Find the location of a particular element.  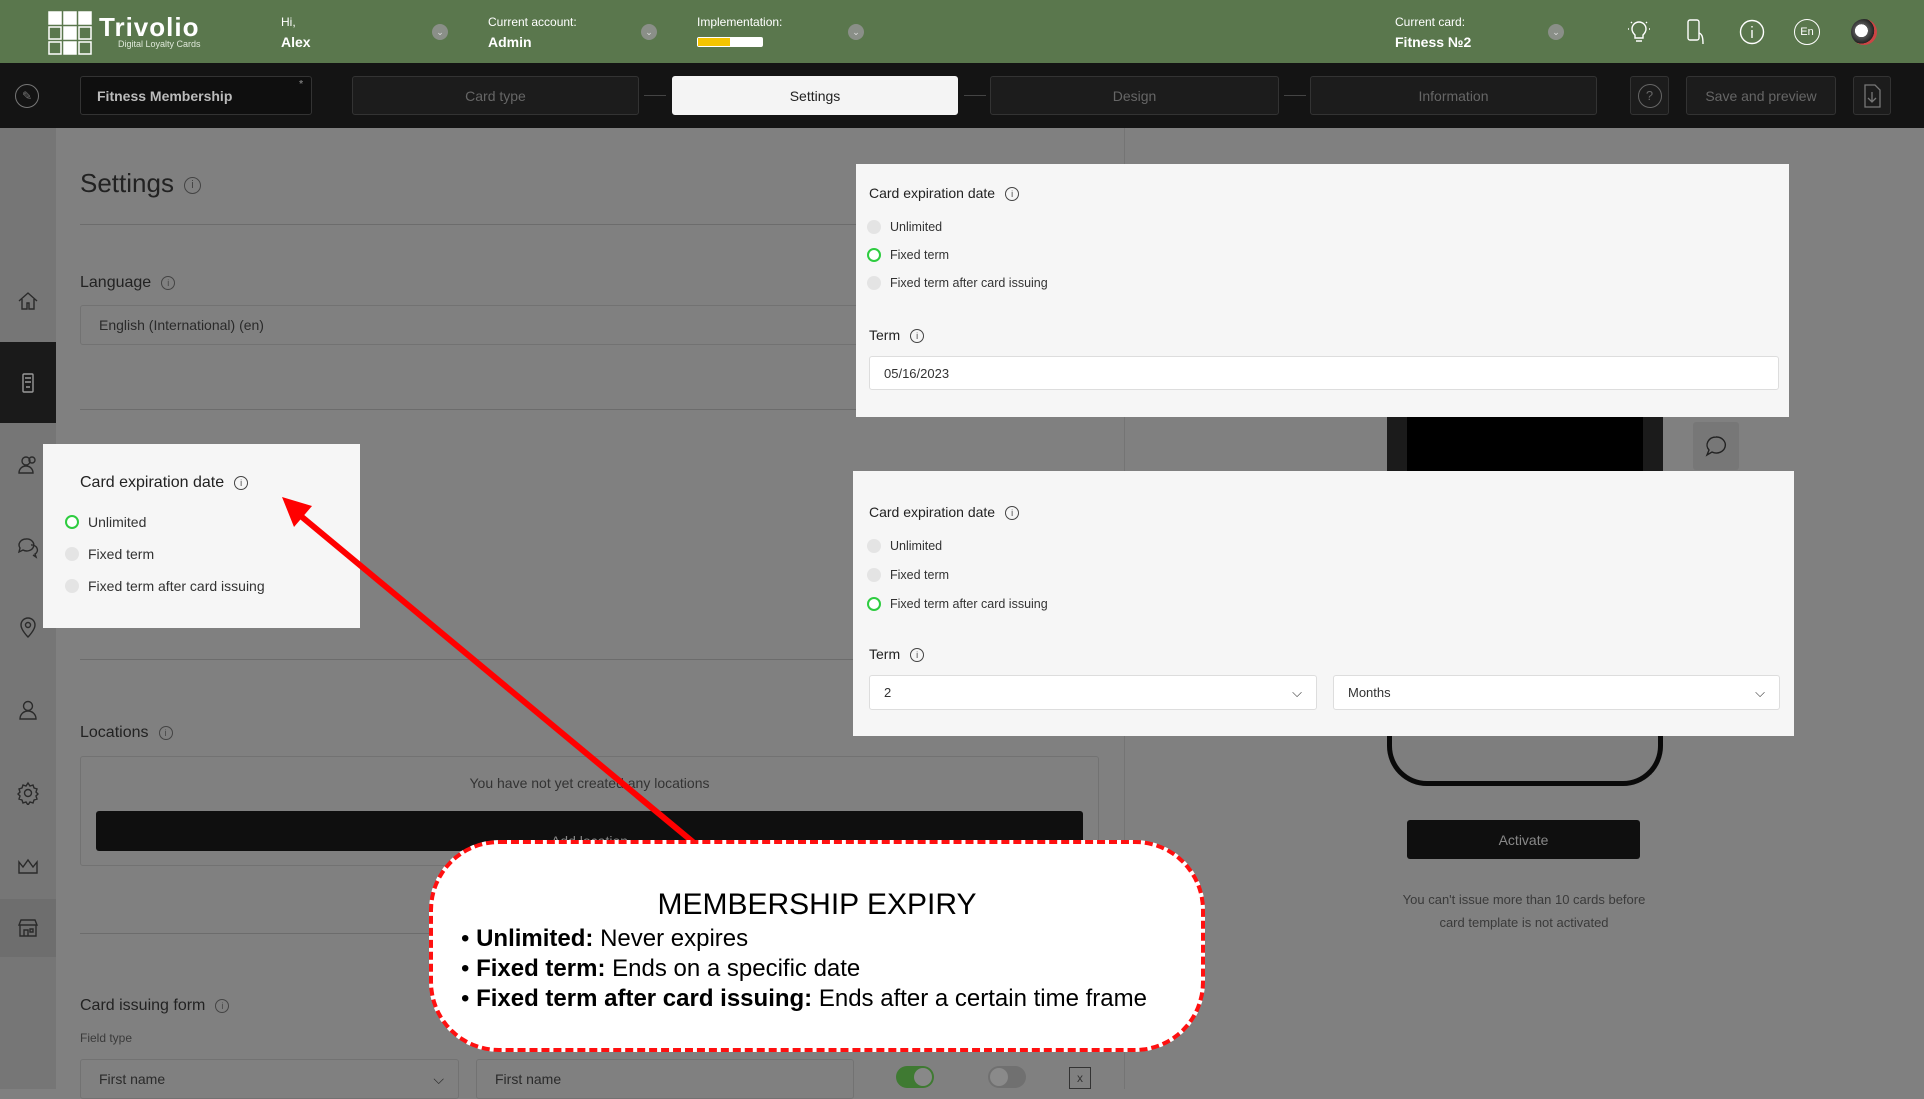

lightbulb-icon is located at coordinates (1639, 32).